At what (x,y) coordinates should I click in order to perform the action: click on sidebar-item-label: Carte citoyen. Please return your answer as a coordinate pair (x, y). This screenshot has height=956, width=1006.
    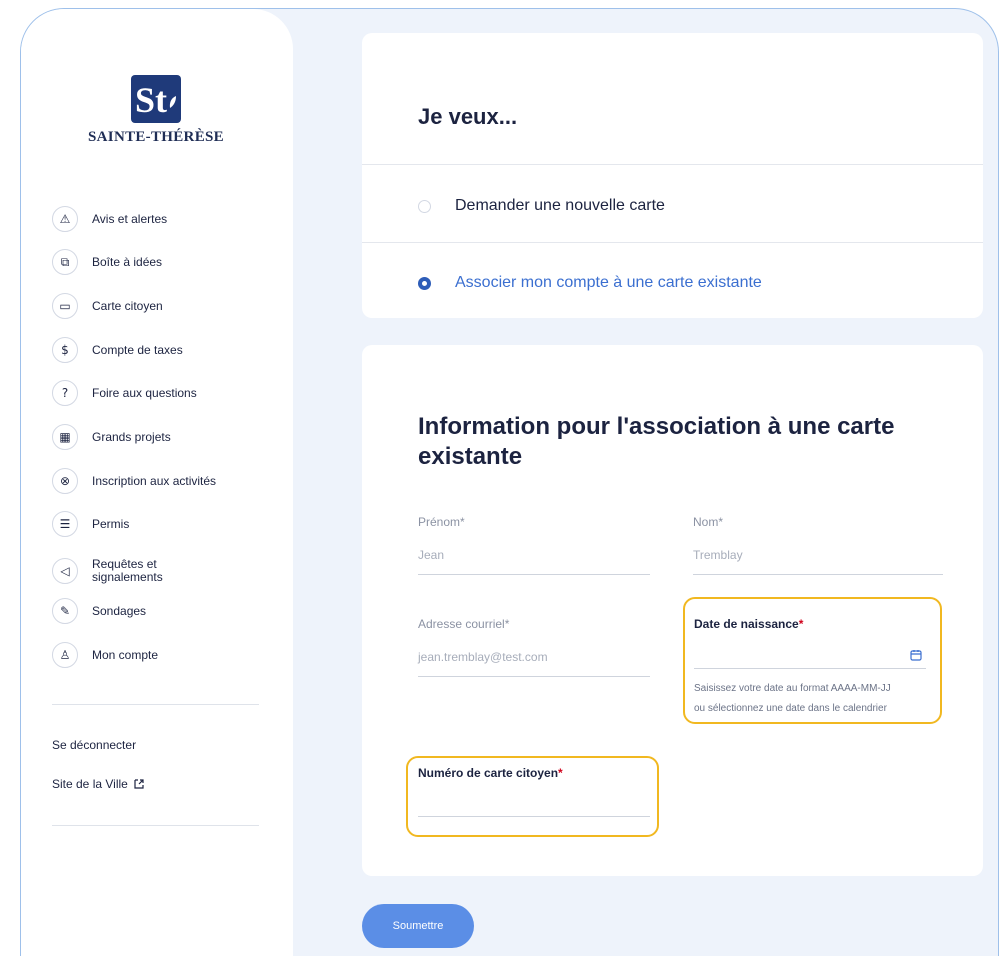
    Looking at the image, I should click on (127, 305).